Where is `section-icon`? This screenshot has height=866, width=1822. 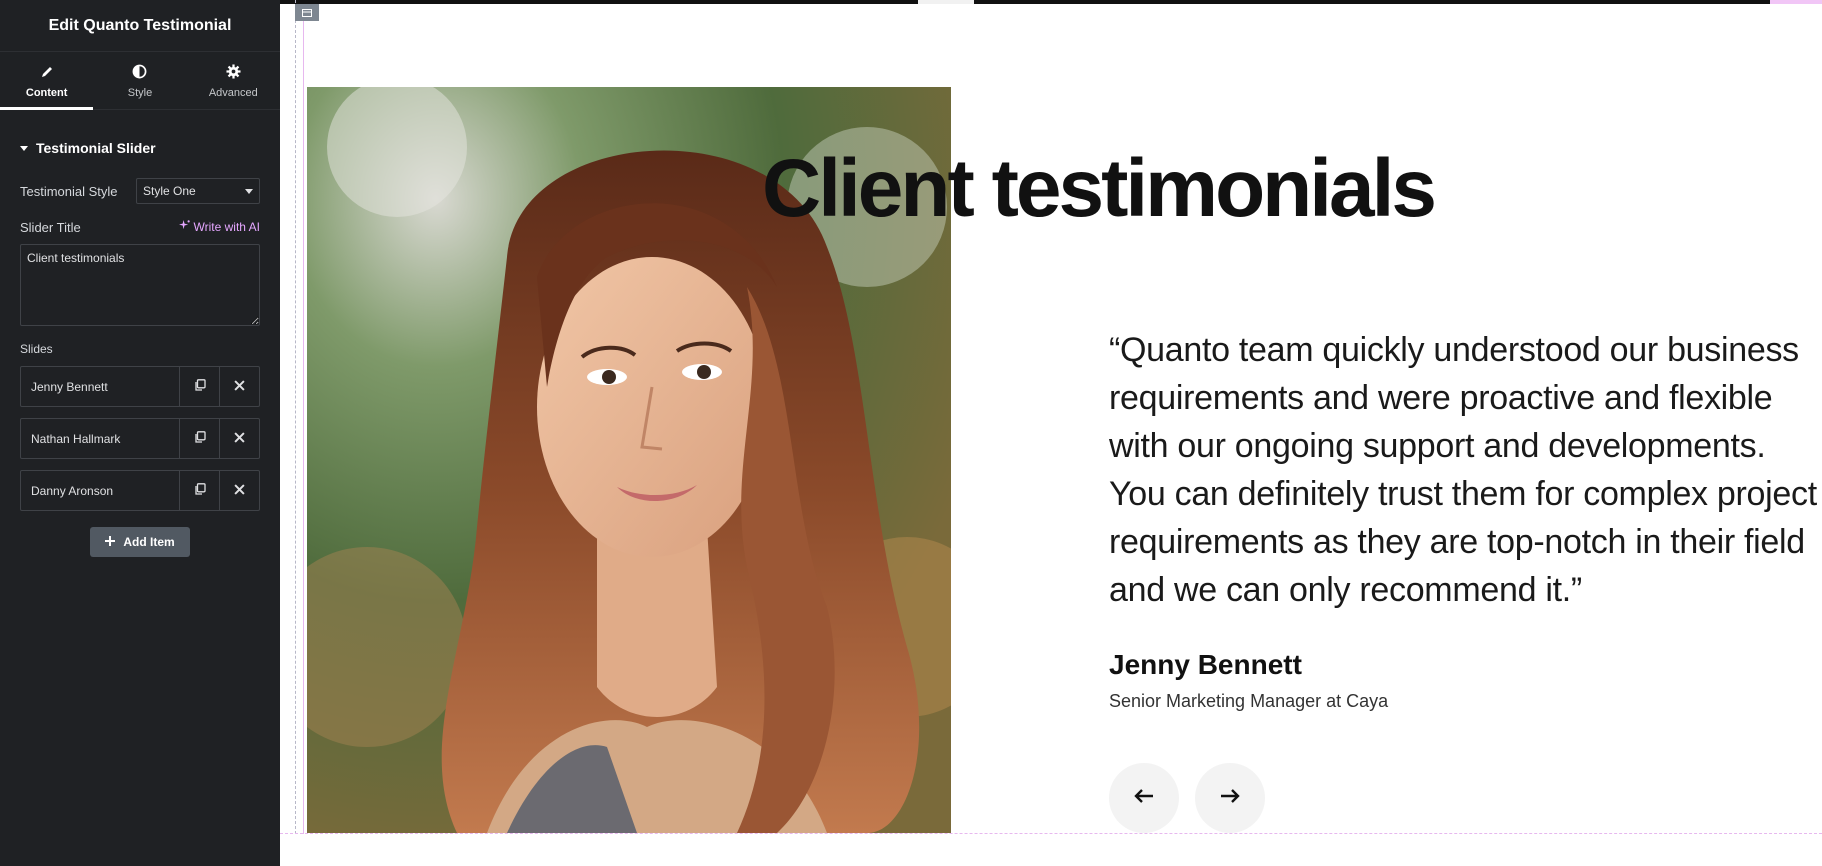 section-icon is located at coordinates (307, 13).